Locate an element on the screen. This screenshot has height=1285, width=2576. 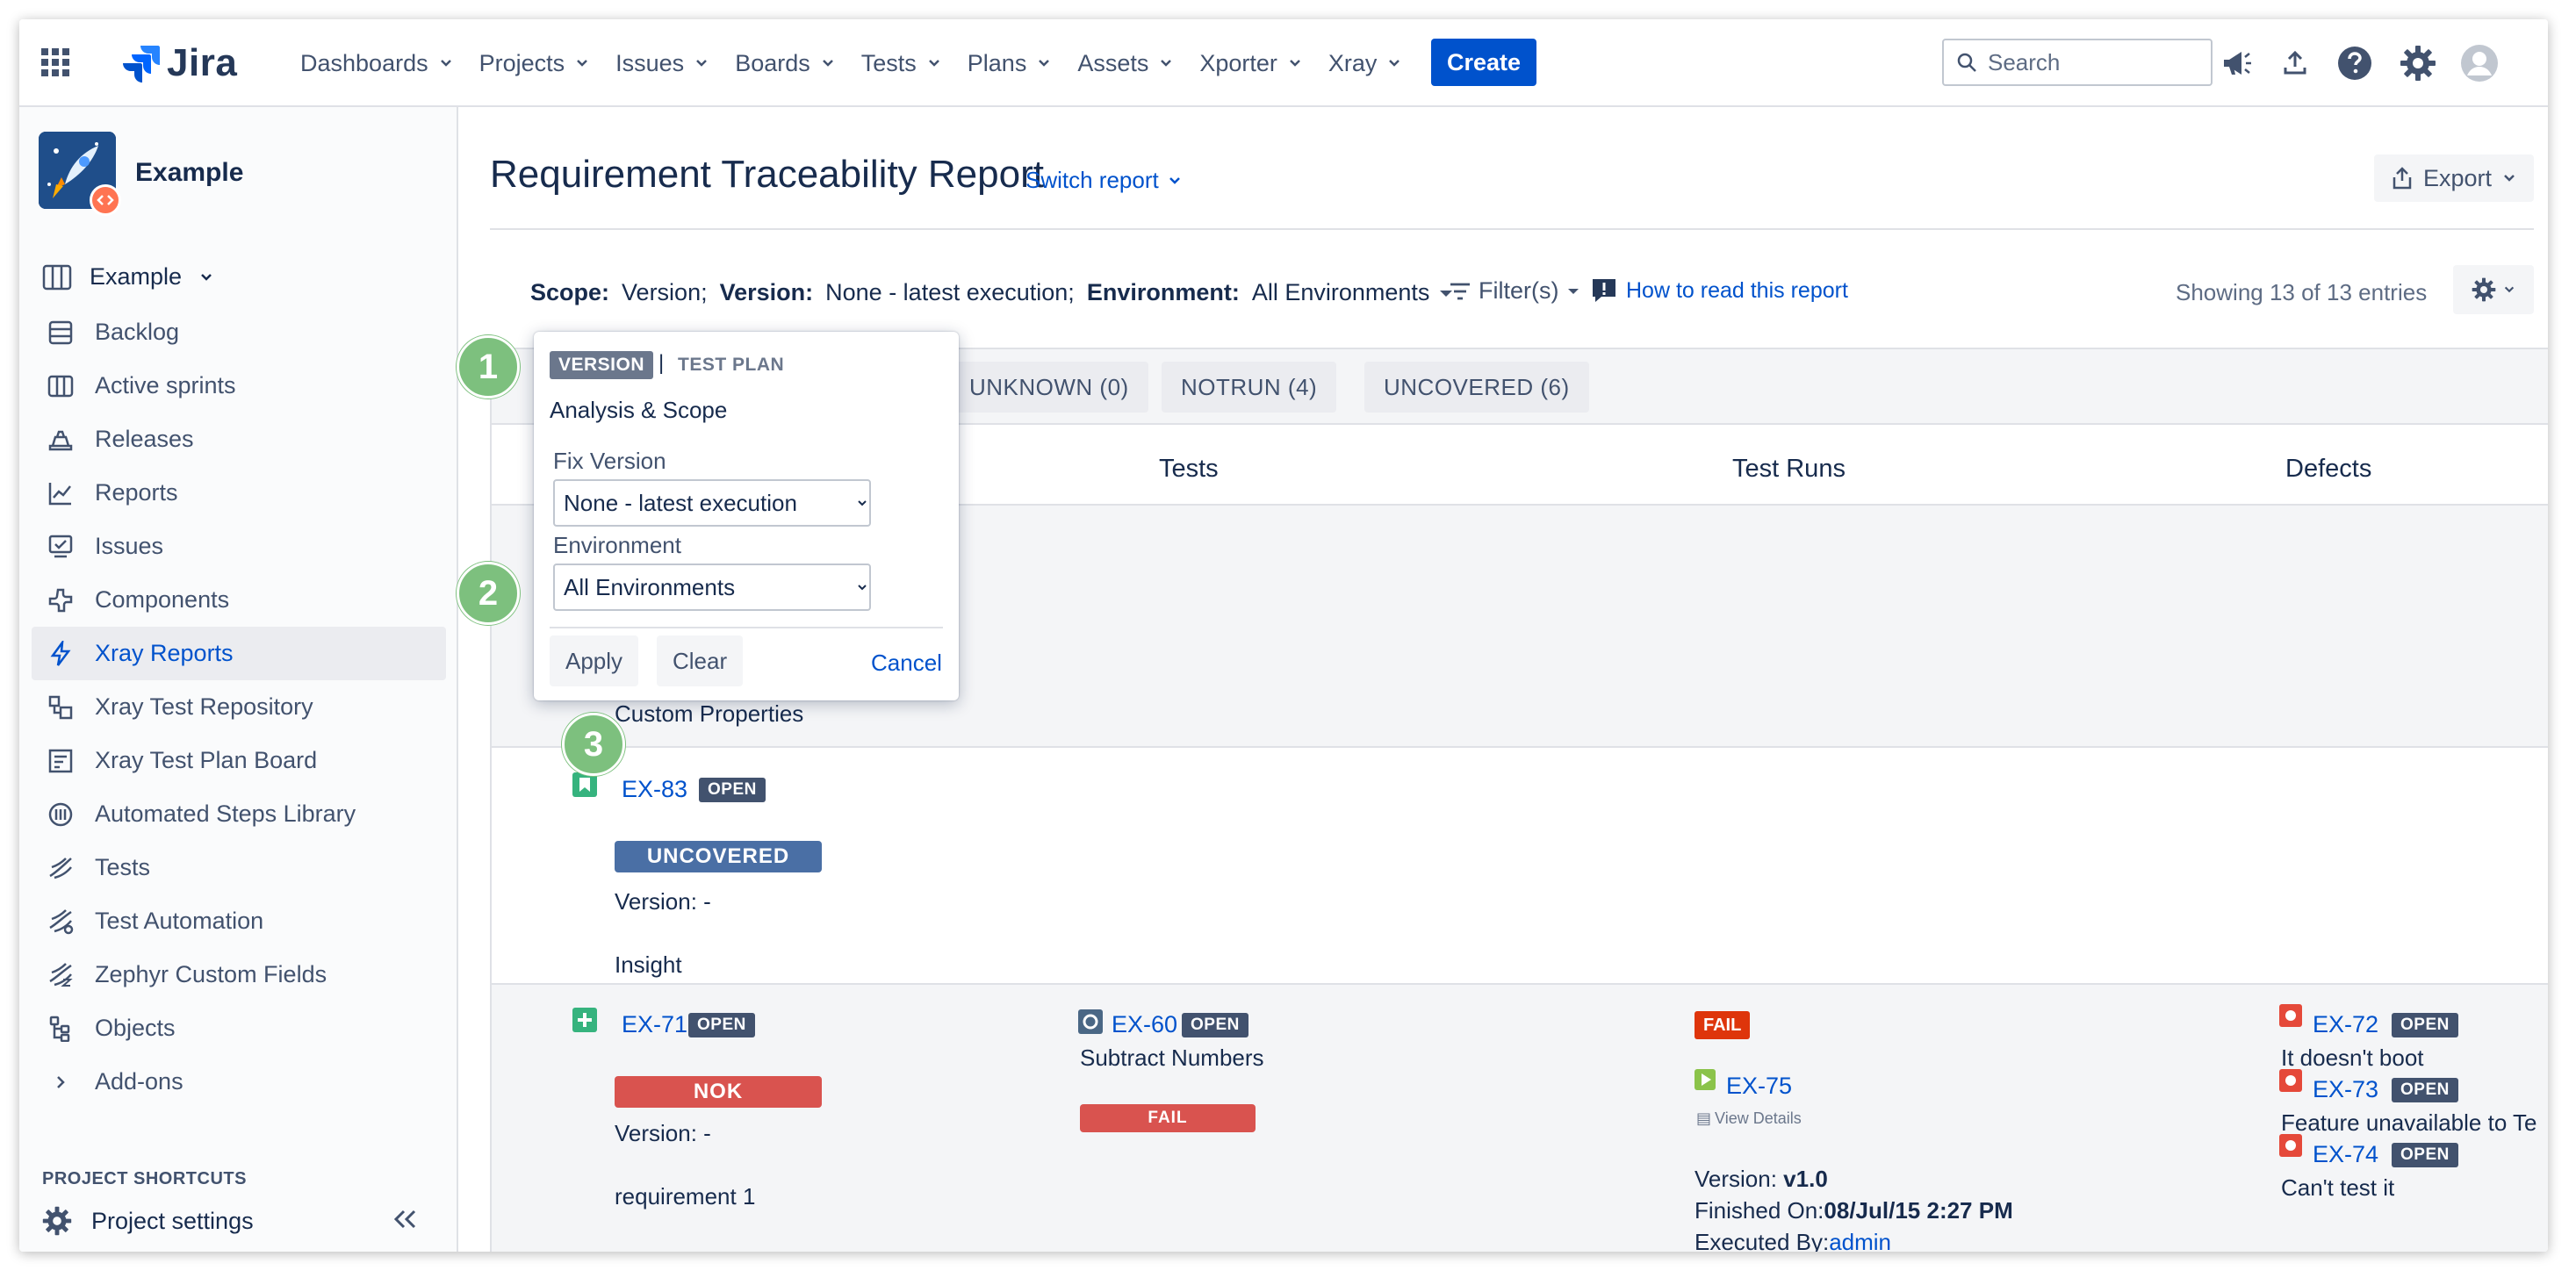
search-input is located at coordinates (2093, 62).